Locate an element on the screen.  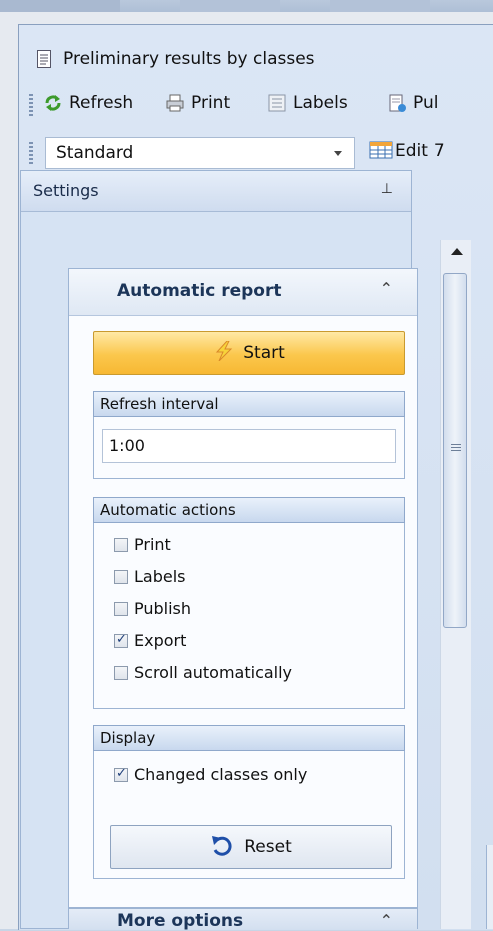
automatic-report-title: Automatic report is located at coordinates (199, 291).